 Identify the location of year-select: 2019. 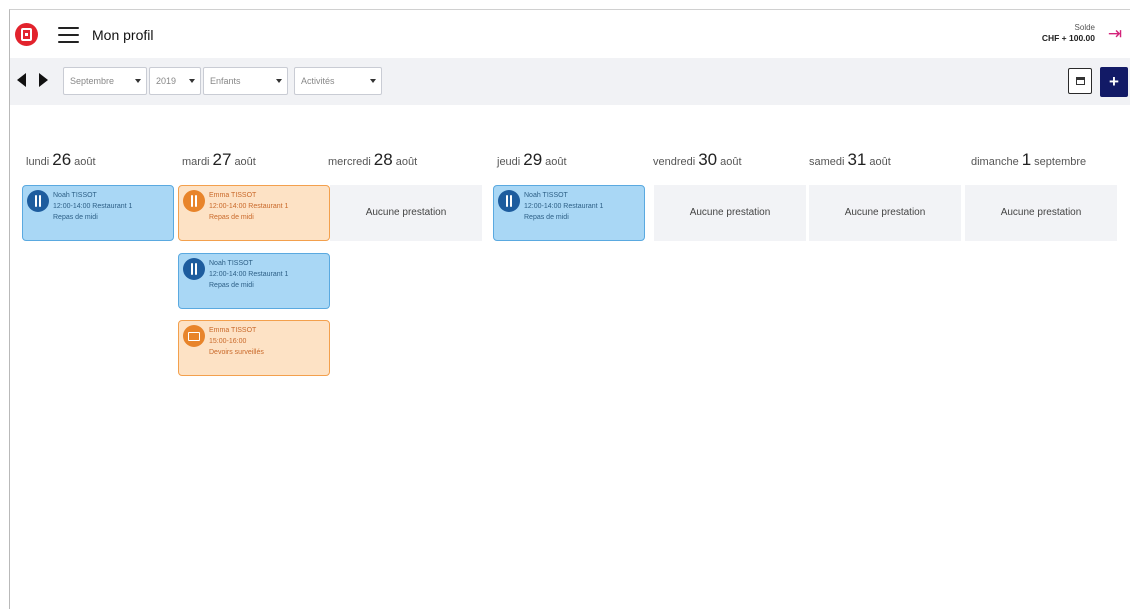
(175, 81).